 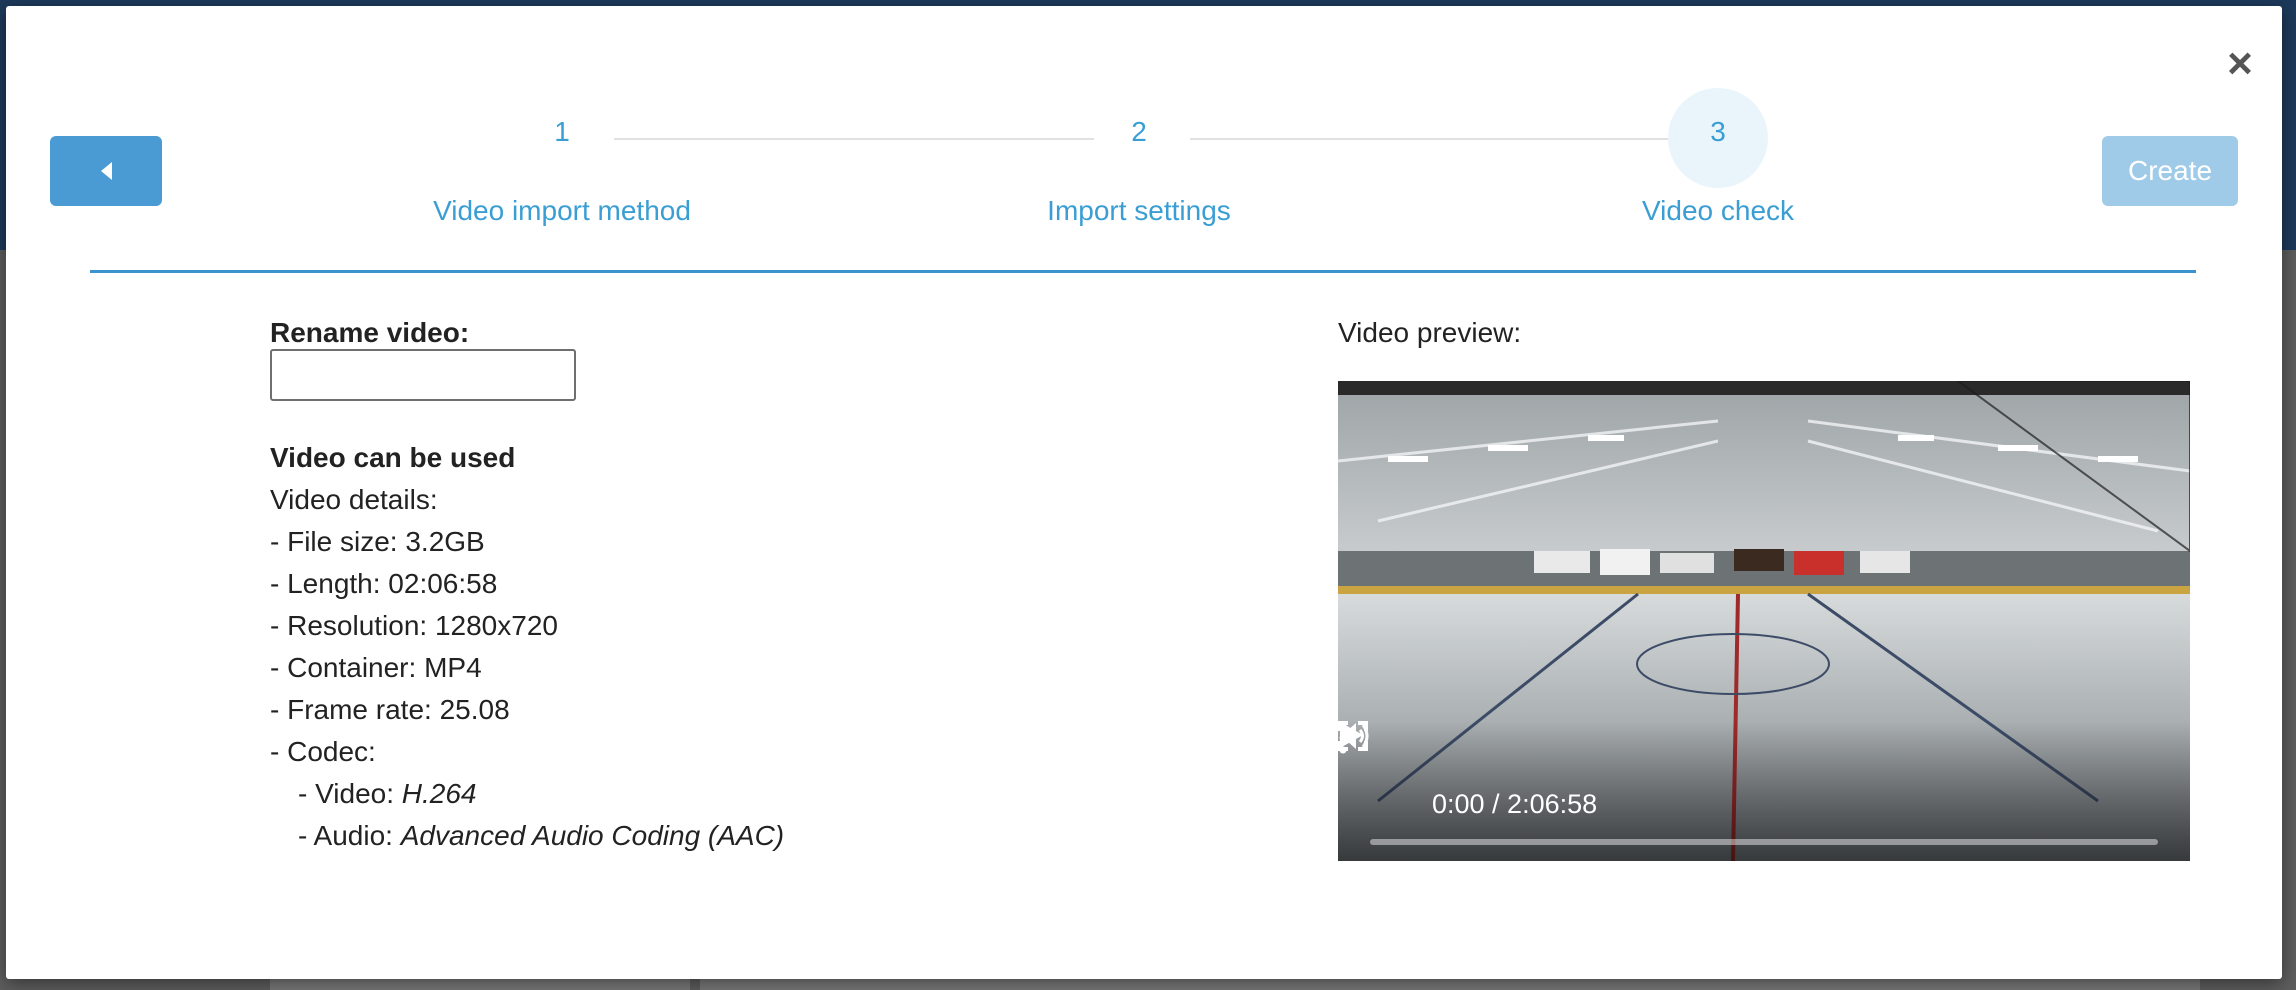 I want to click on frame-rate: - Frame rate: 25.08, so click(x=390, y=709).